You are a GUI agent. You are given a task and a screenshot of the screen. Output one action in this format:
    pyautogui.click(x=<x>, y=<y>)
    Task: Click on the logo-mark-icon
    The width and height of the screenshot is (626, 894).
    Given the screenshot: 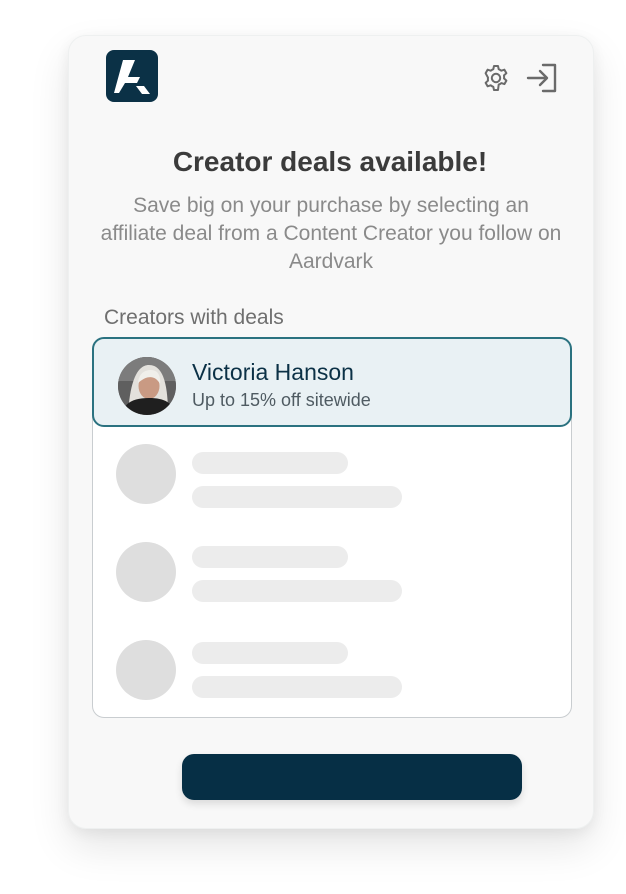 What is the action you would take?
    pyautogui.click(x=132, y=77)
    